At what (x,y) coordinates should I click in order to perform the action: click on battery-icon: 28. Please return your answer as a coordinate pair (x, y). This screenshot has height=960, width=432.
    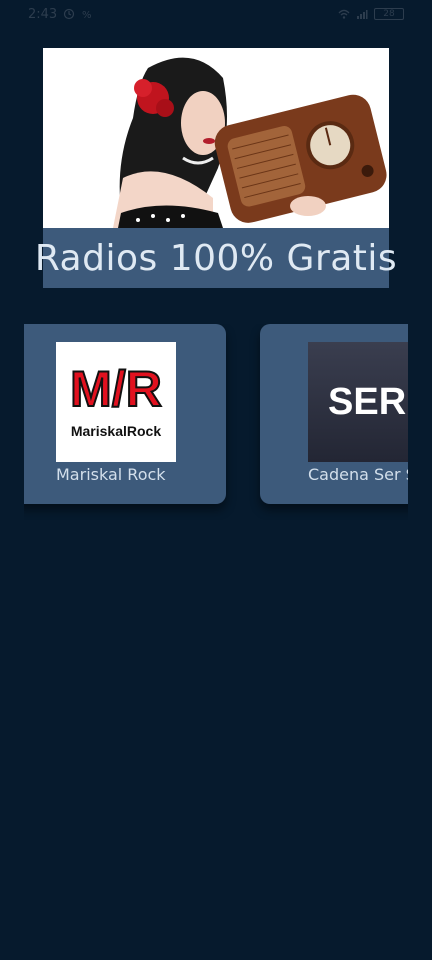
    Looking at the image, I should click on (389, 14).